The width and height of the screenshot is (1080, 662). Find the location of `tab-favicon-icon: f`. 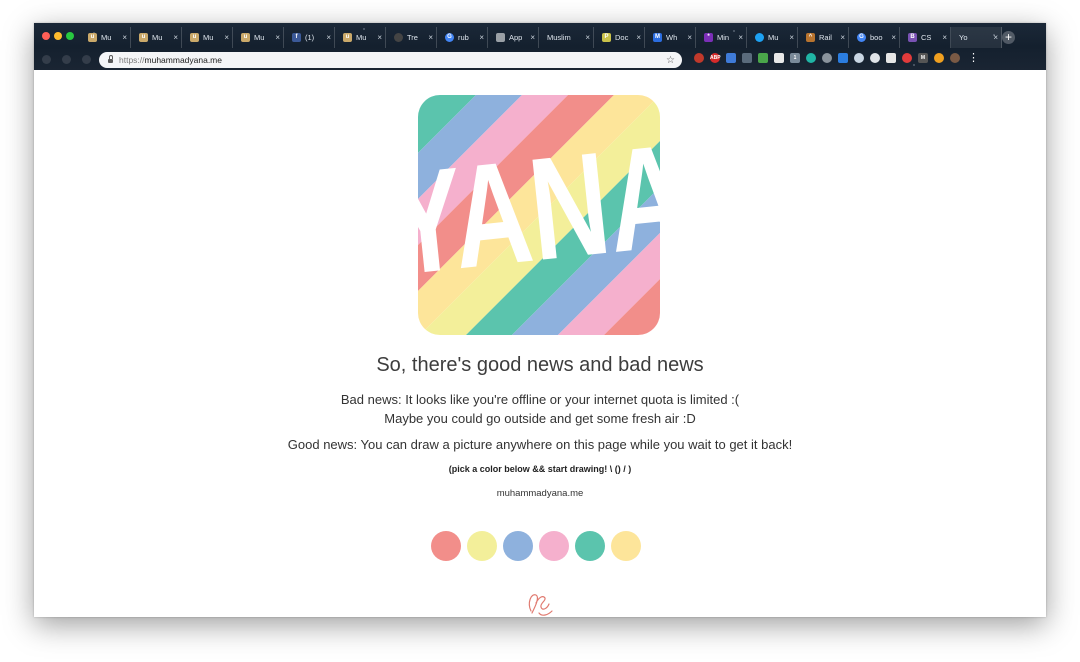

tab-favicon-icon: f is located at coordinates (296, 37).